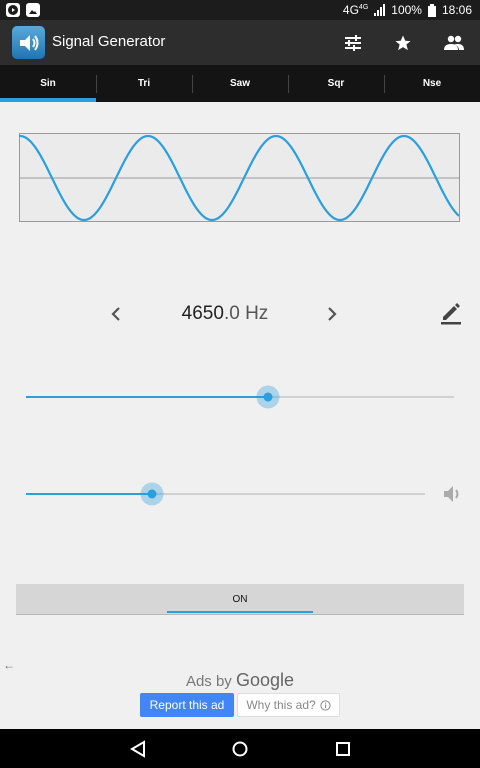 Image resolution: width=480 pixels, height=768 pixels. Describe the element at coordinates (240, 680) in the screenshot. I see `ads-by-google: Ads by Google` at that location.